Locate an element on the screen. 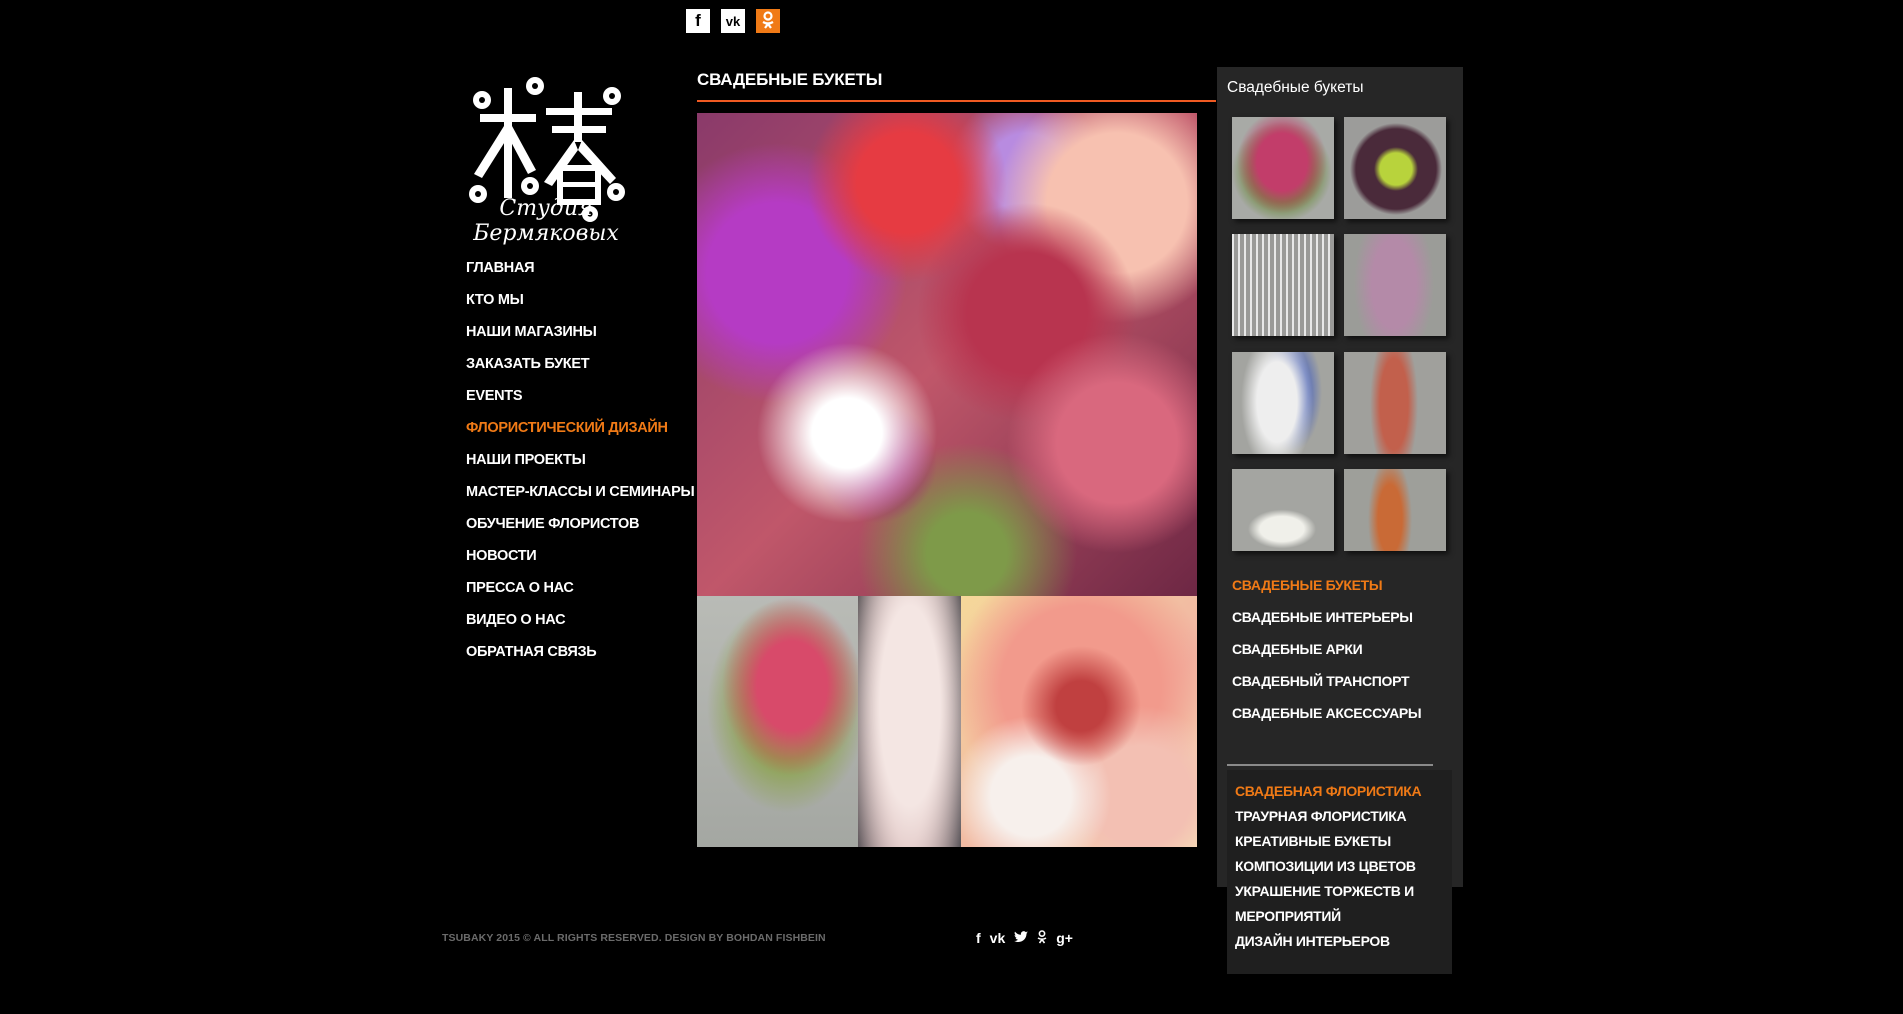 The image size is (1903, 1014). floristry-item-celebrations: УКРАШЕНИЕ ТОРЖЕСТВ И МЕРОПРИЯТИЙ is located at coordinates (1335, 904).